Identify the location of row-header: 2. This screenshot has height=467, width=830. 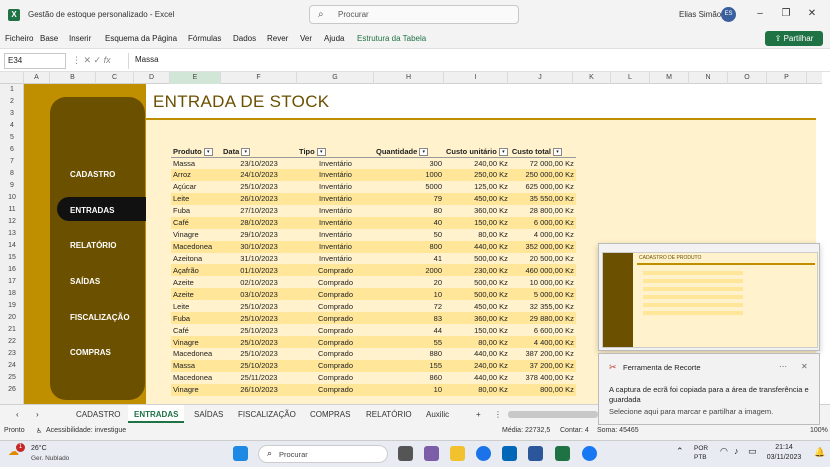
(12, 102).